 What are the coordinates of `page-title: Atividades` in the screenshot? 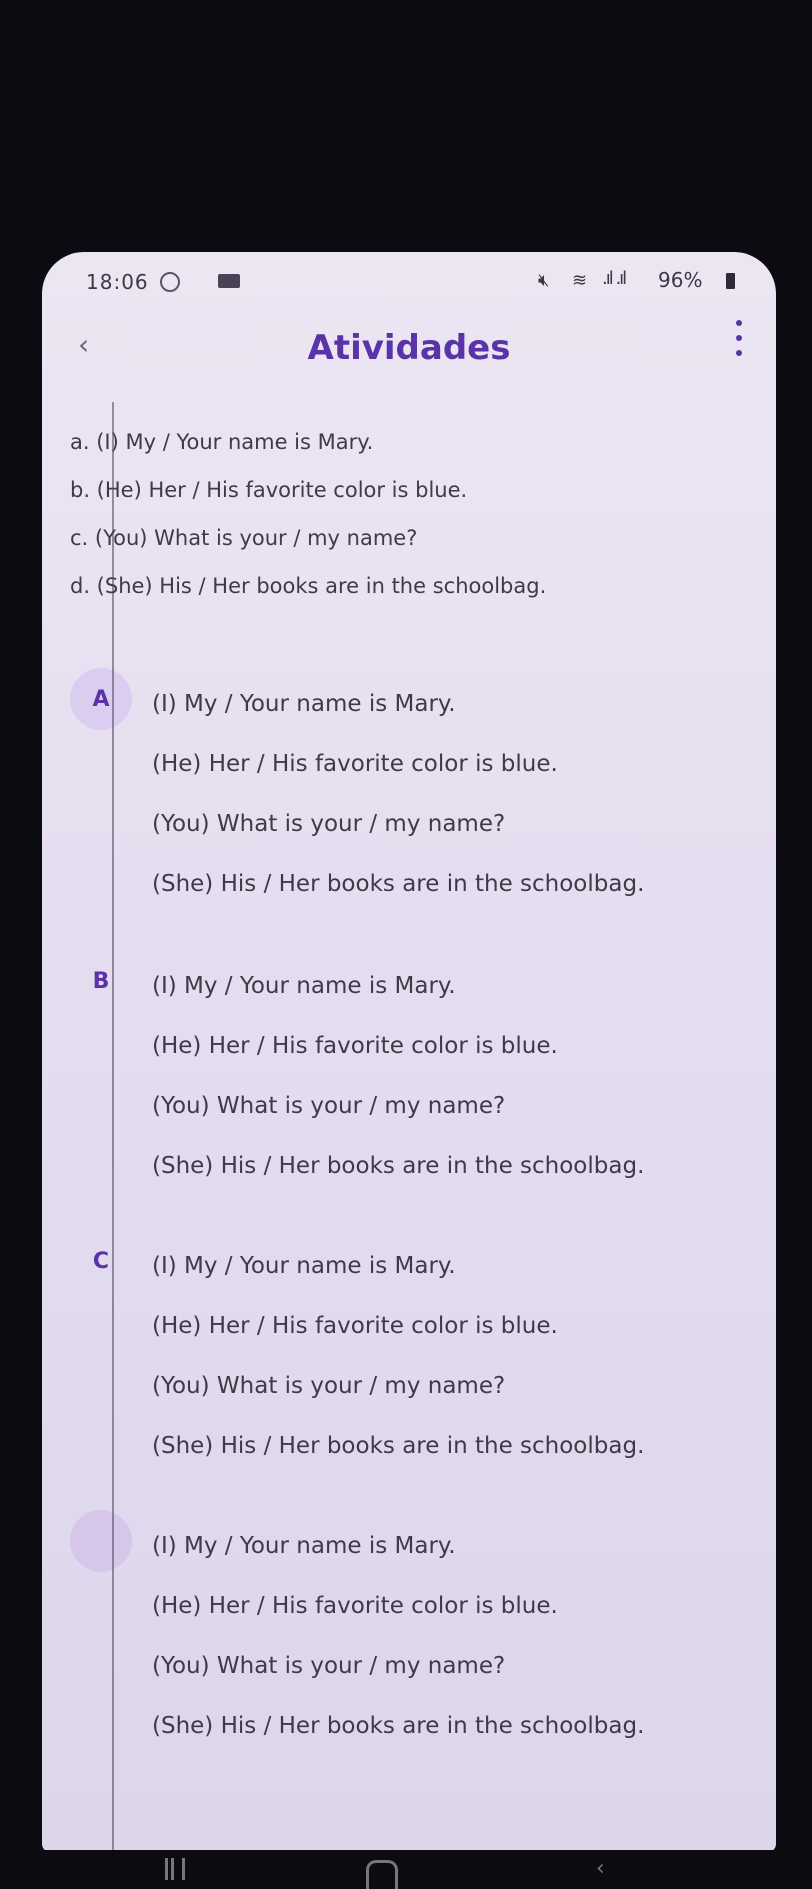 It's located at (409, 348).